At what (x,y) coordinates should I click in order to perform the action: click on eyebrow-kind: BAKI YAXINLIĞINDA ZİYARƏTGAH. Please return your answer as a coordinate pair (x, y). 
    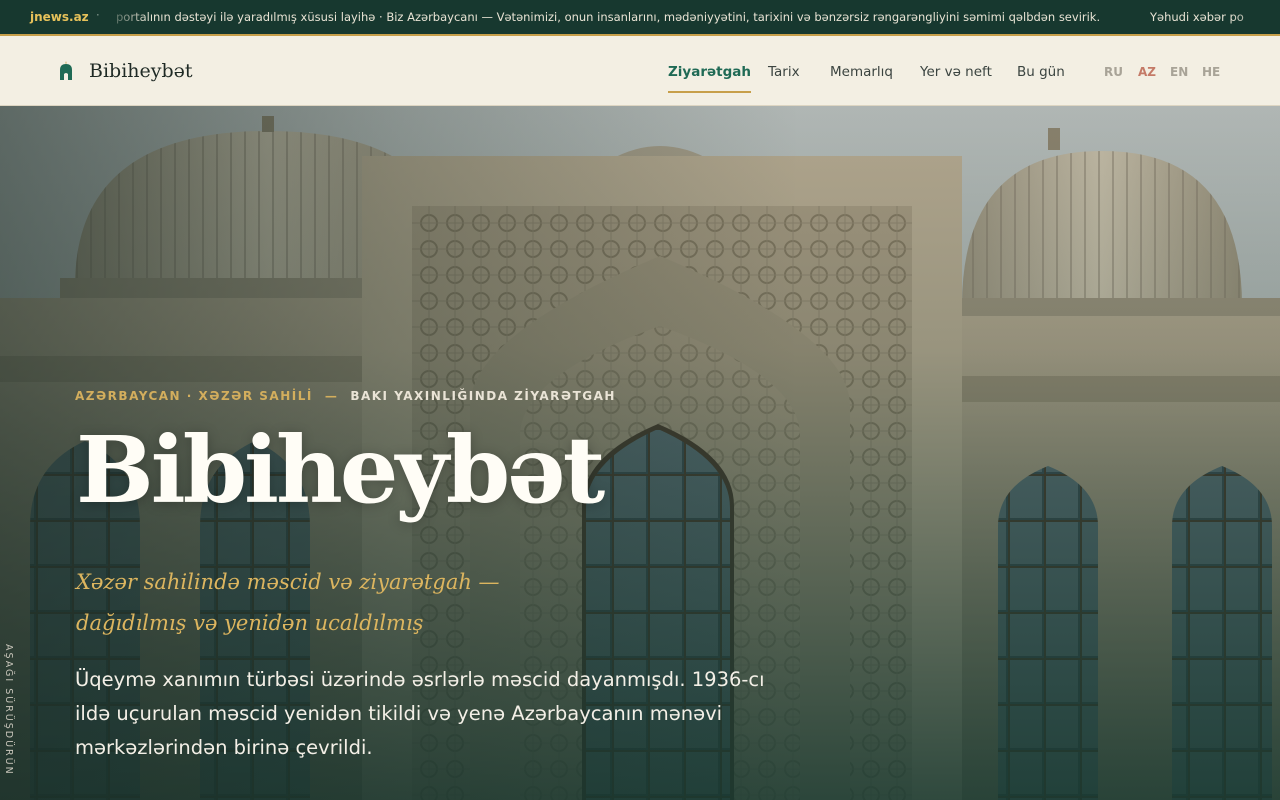
    Looking at the image, I should click on (483, 396).